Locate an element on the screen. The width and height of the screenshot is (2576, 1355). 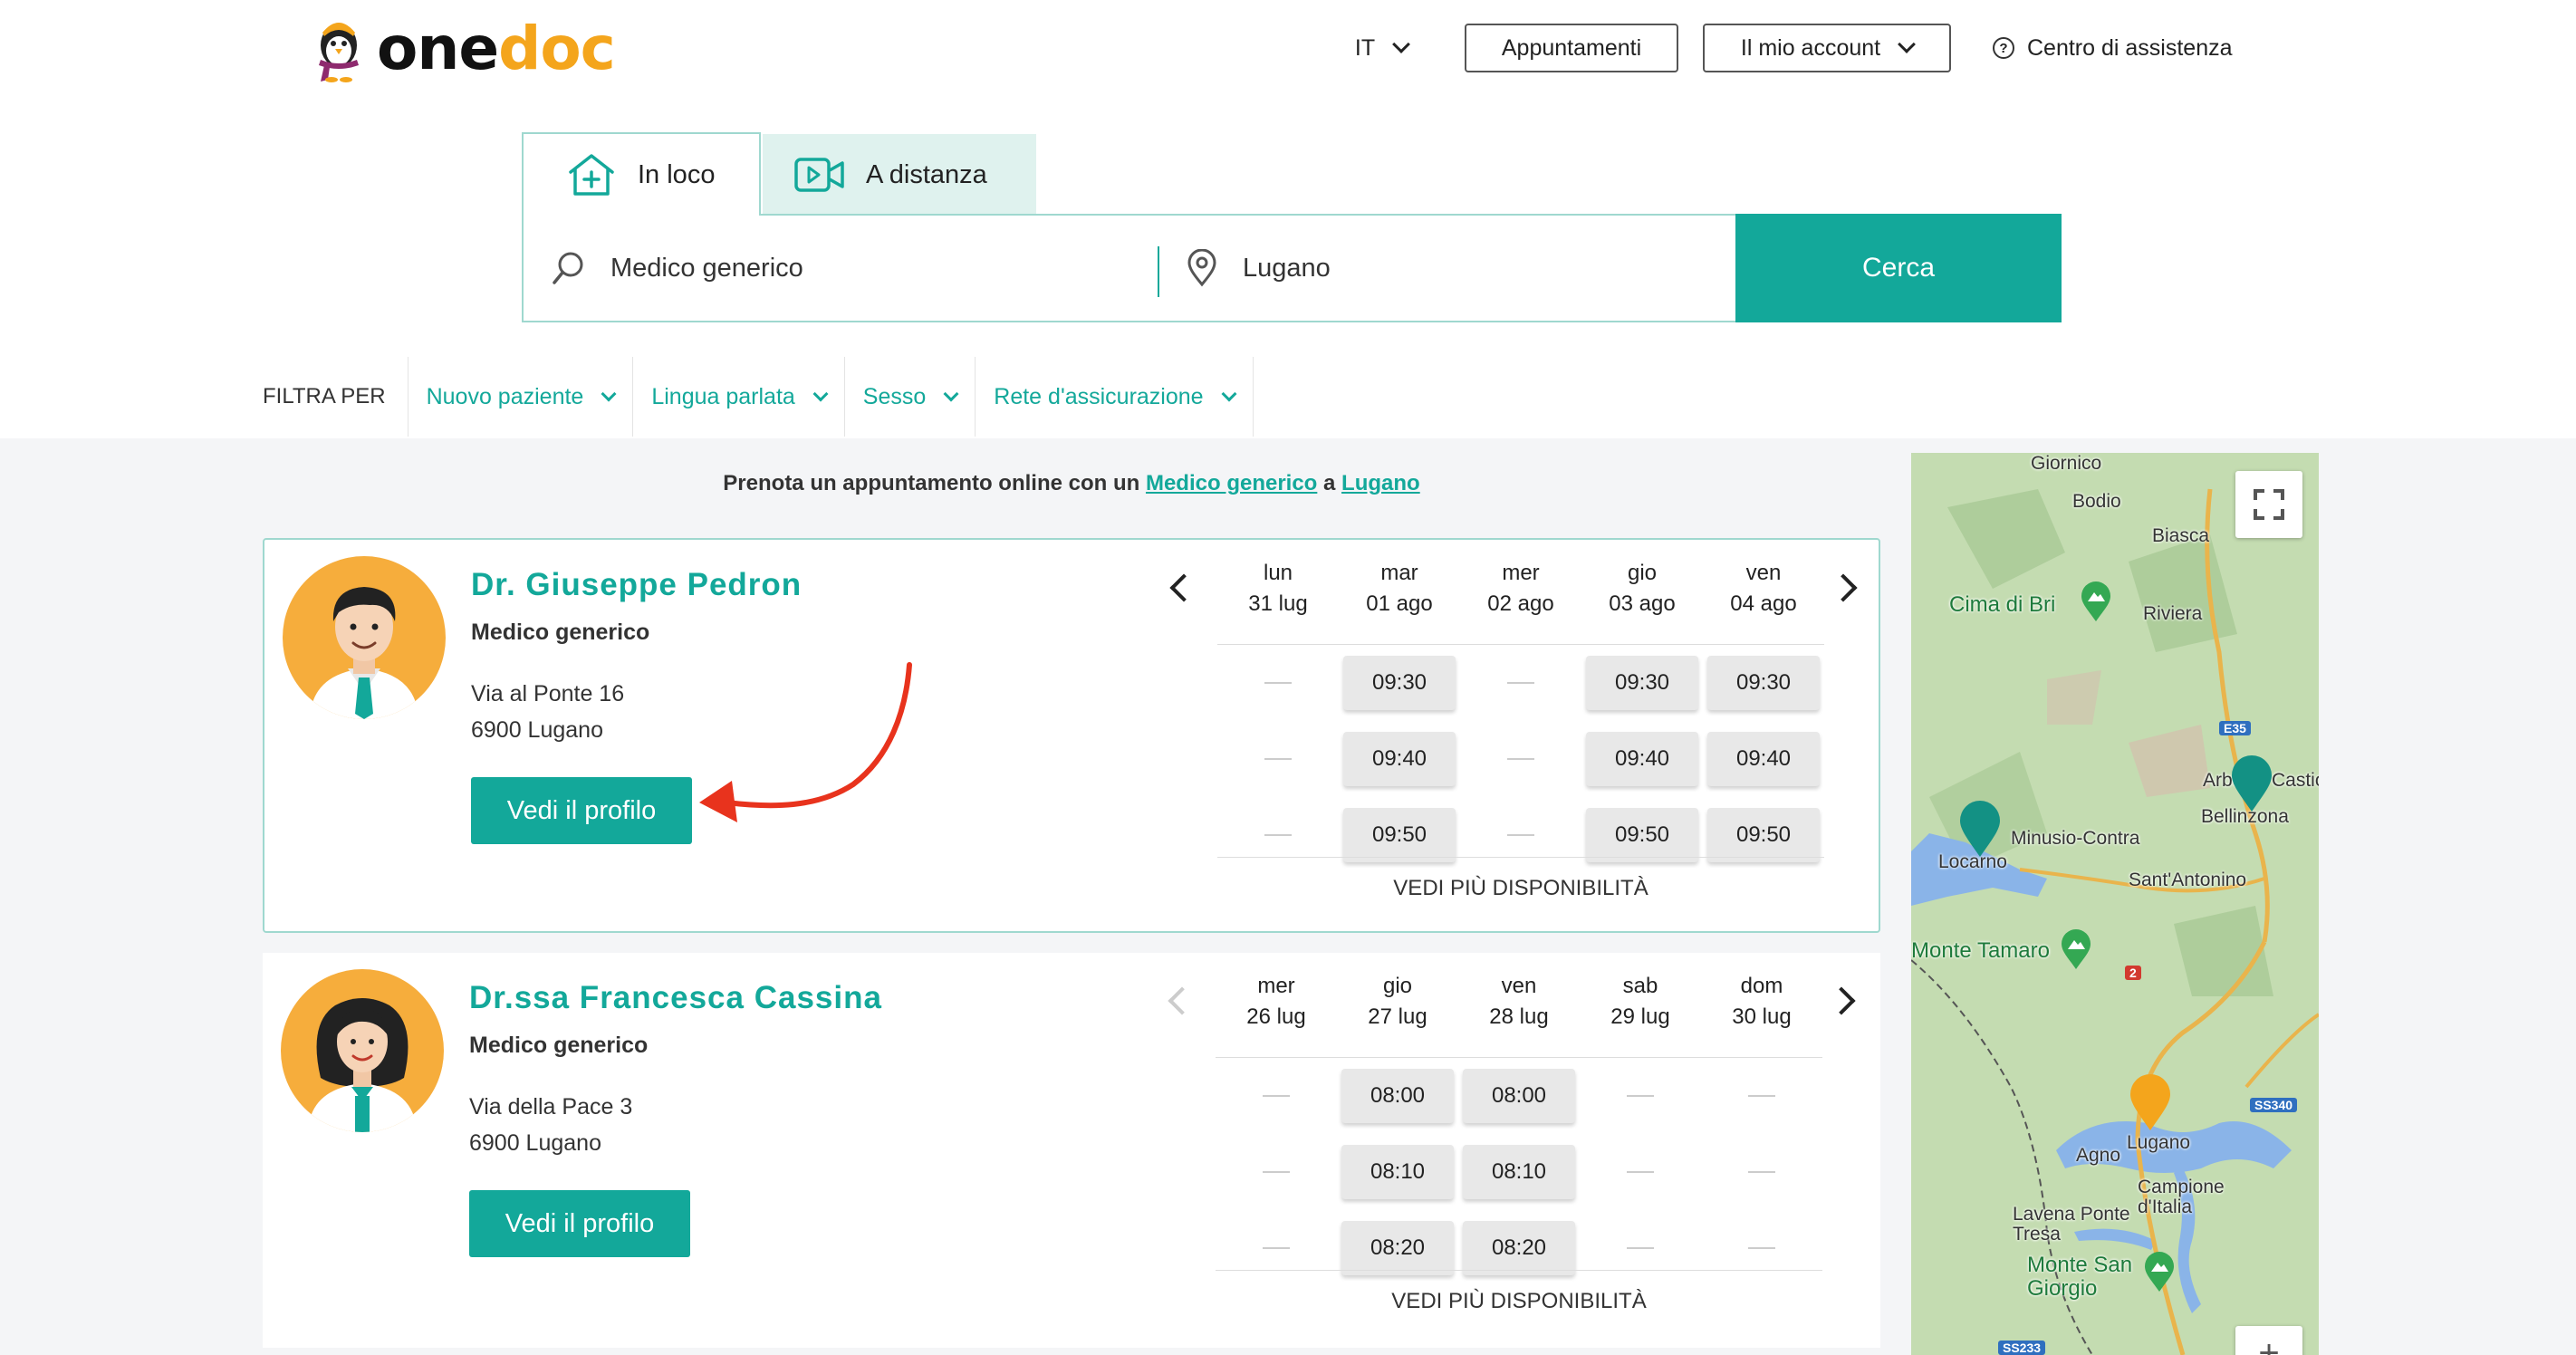
search-button-label: Cerca is located at coordinates (1898, 268).